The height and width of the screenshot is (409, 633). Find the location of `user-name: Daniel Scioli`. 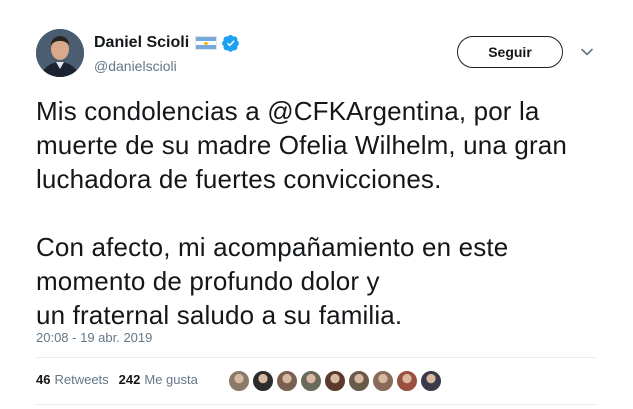

user-name: Daniel Scioli is located at coordinates (141, 43).